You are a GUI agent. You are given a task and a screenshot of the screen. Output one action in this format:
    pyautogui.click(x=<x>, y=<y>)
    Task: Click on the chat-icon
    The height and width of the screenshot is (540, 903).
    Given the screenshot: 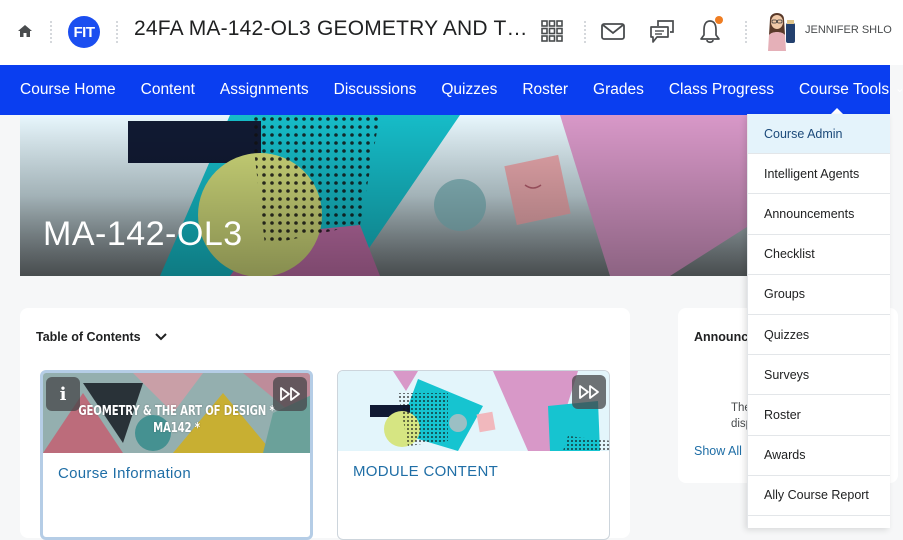 What is the action you would take?
    pyautogui.click(x=662, y=31)
    